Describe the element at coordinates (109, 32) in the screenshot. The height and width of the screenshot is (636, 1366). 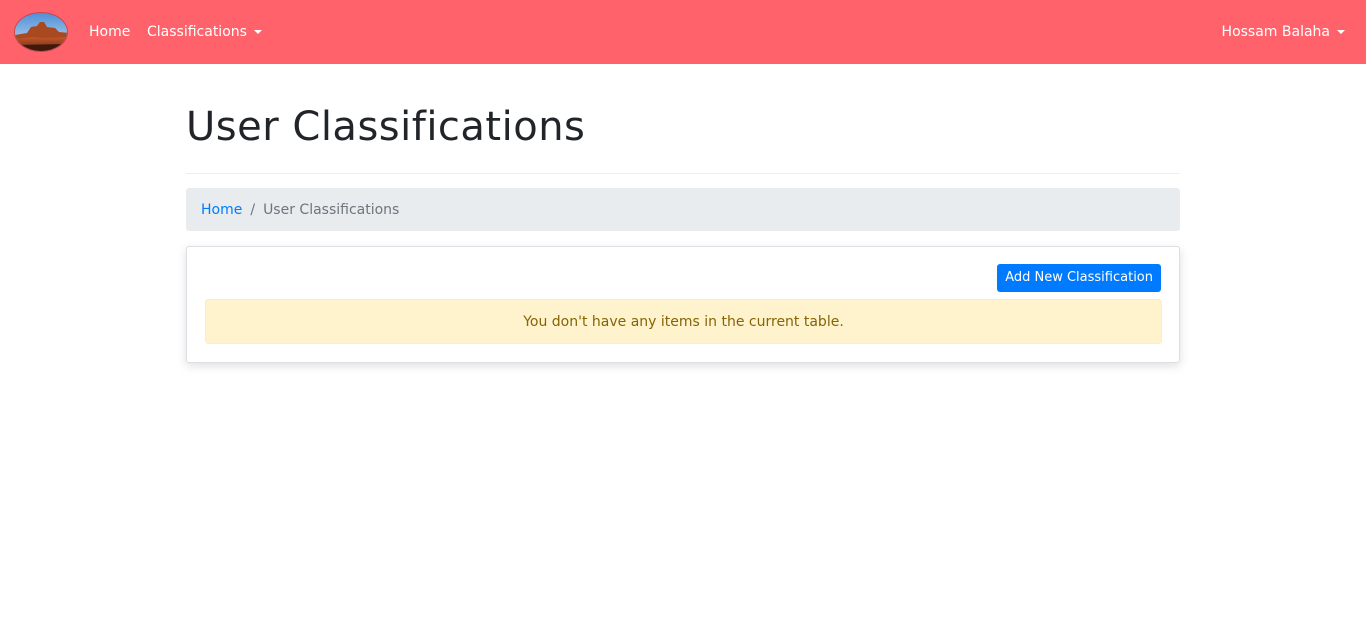
I see `nav-home-link: Home` at that location.